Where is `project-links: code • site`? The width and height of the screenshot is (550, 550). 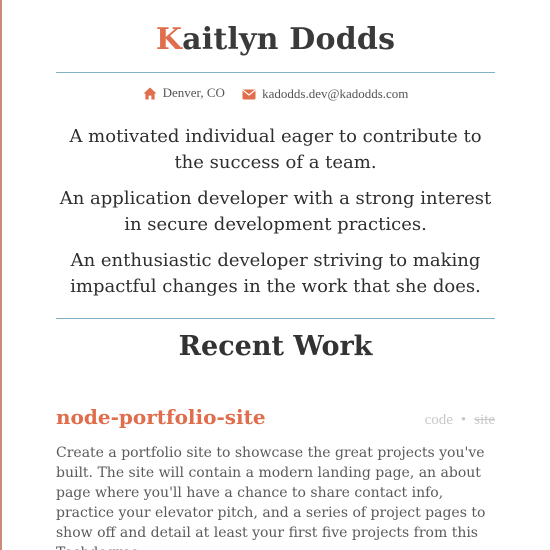 project-links: code • site is located at coordinates (460, 420).